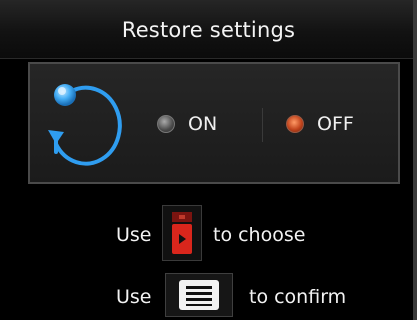  I want to click on dialog-title: Restore settings, so click(208, 30).